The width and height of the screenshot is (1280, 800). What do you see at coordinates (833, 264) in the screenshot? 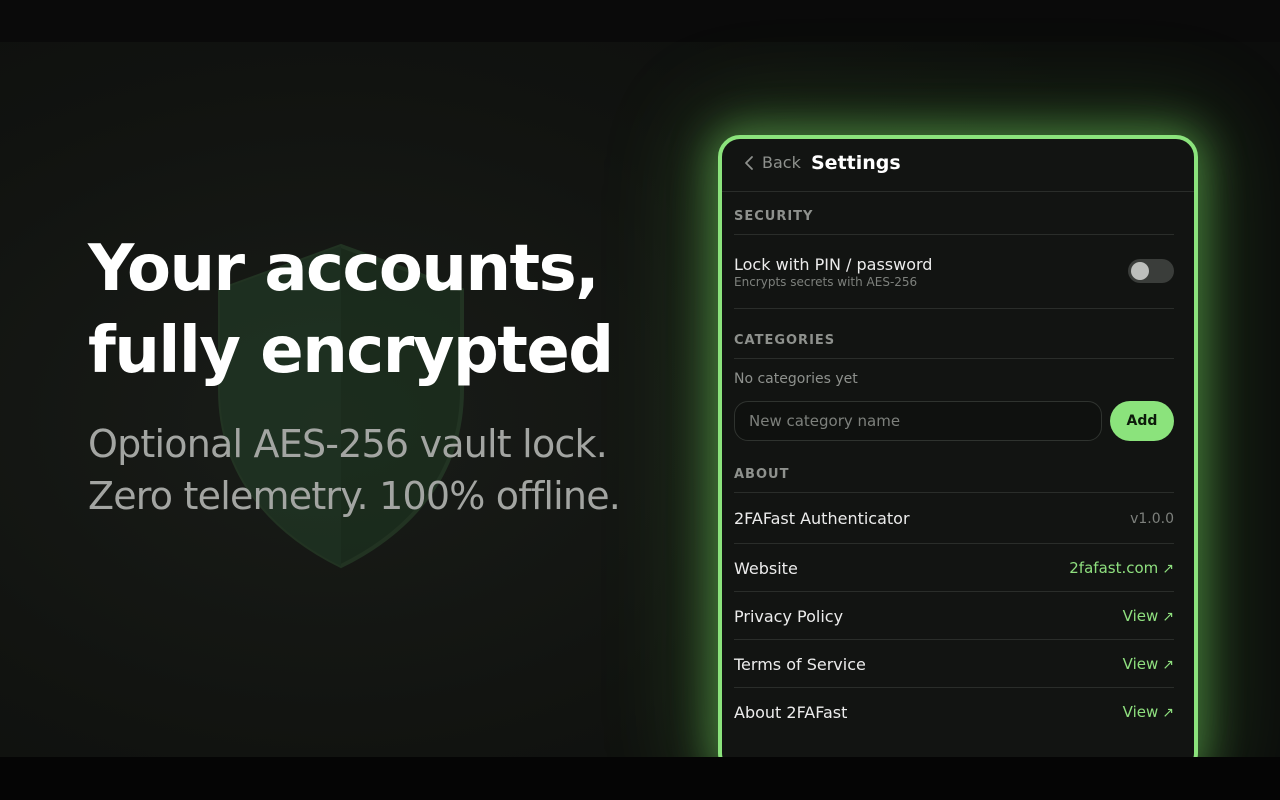
I see `lock-label: Lock with PIN / password` at bounding box center [833, 264].